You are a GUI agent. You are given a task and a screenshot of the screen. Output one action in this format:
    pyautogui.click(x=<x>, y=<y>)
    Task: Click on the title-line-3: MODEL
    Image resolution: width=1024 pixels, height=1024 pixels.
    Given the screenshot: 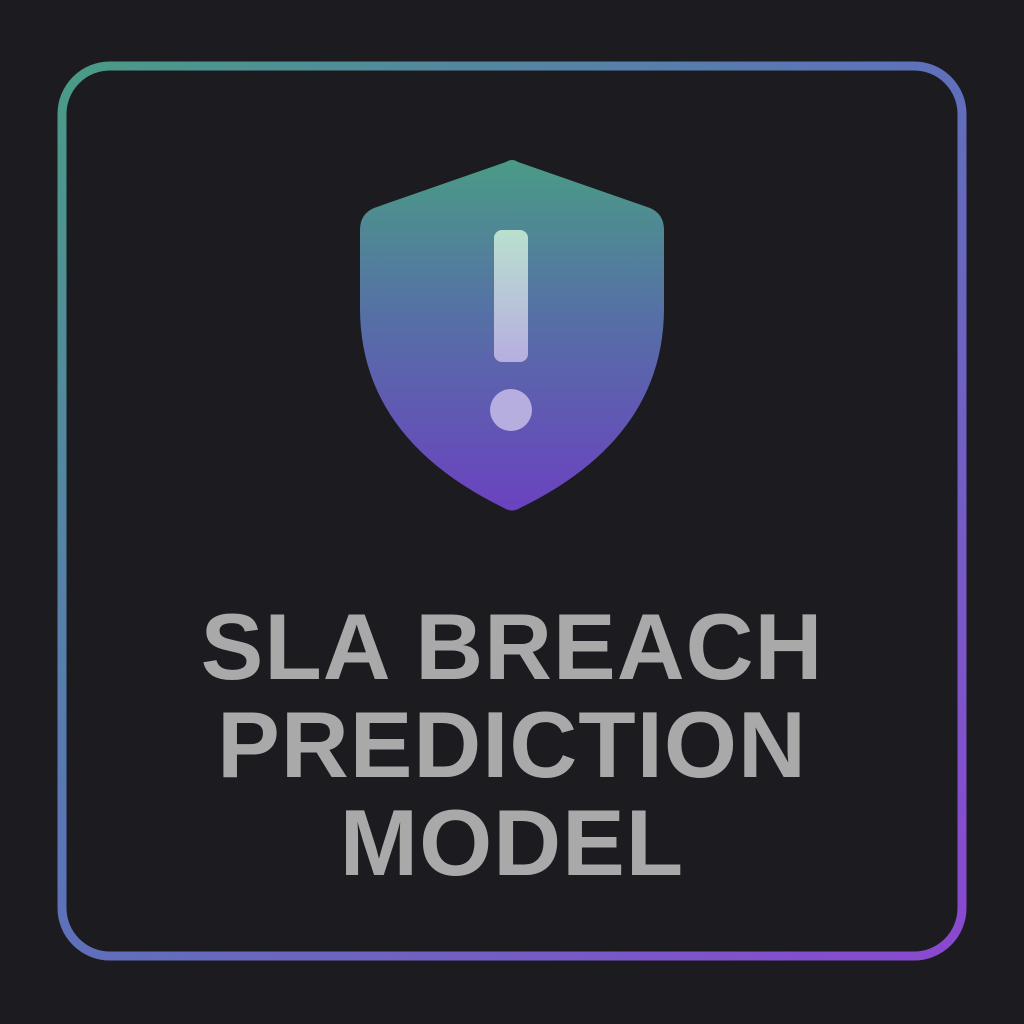 What is the action you would take?
    pyautogui.click(x=512, y=842)
    